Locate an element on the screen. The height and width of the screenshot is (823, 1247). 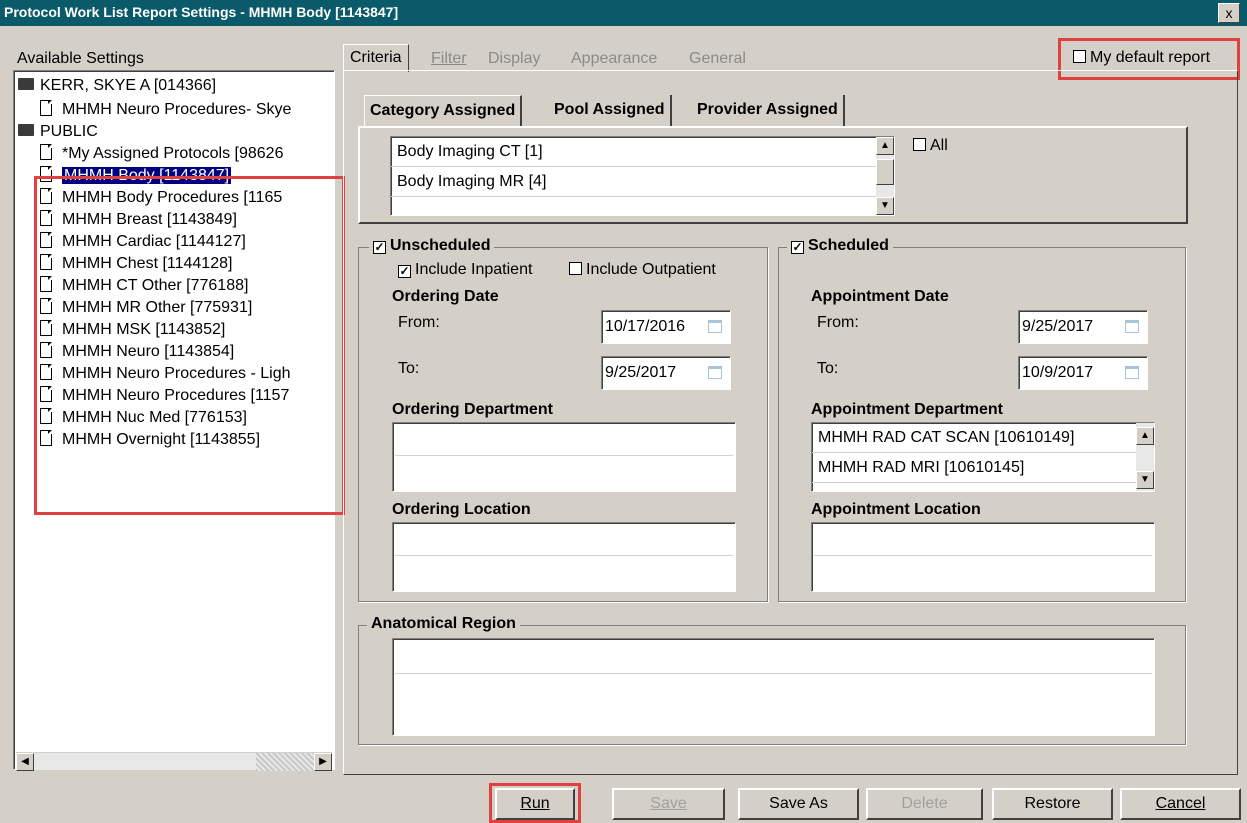
ordering-department-list is located at coordinates (564, 457).